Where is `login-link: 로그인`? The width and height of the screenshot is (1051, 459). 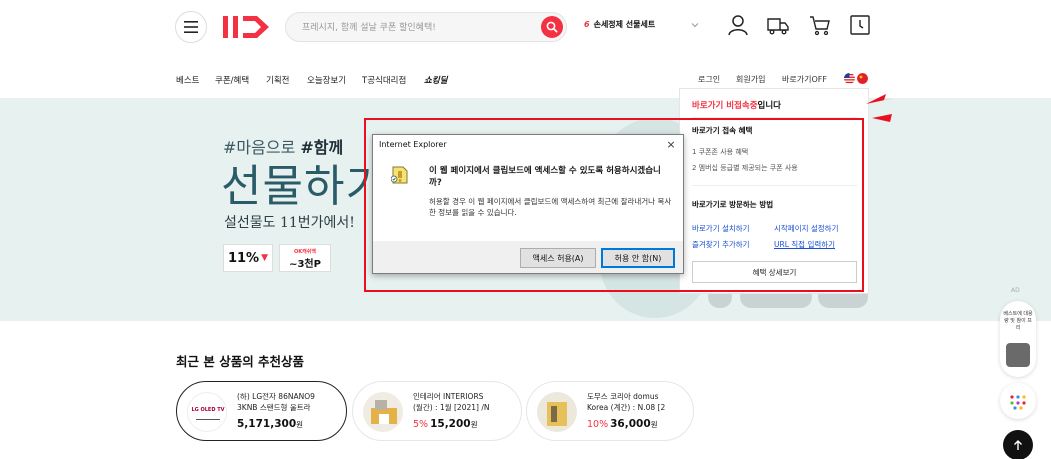
login-link: 로그인 is located at coordinates (709, 79).